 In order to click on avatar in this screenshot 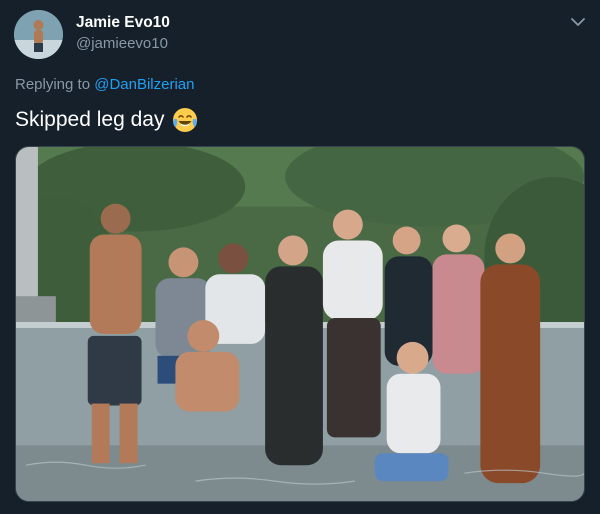, I will do `click(38, 34)`.